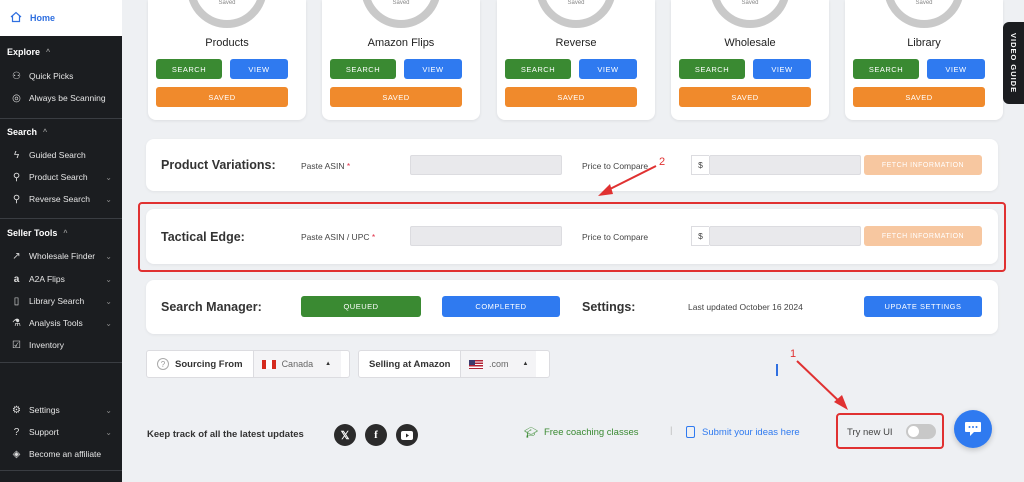 The height and width of the screenshot is (482, 1024). Describe the element at coordinates (22, 132) in the screenshot. I see `section-label: Search` at that location.